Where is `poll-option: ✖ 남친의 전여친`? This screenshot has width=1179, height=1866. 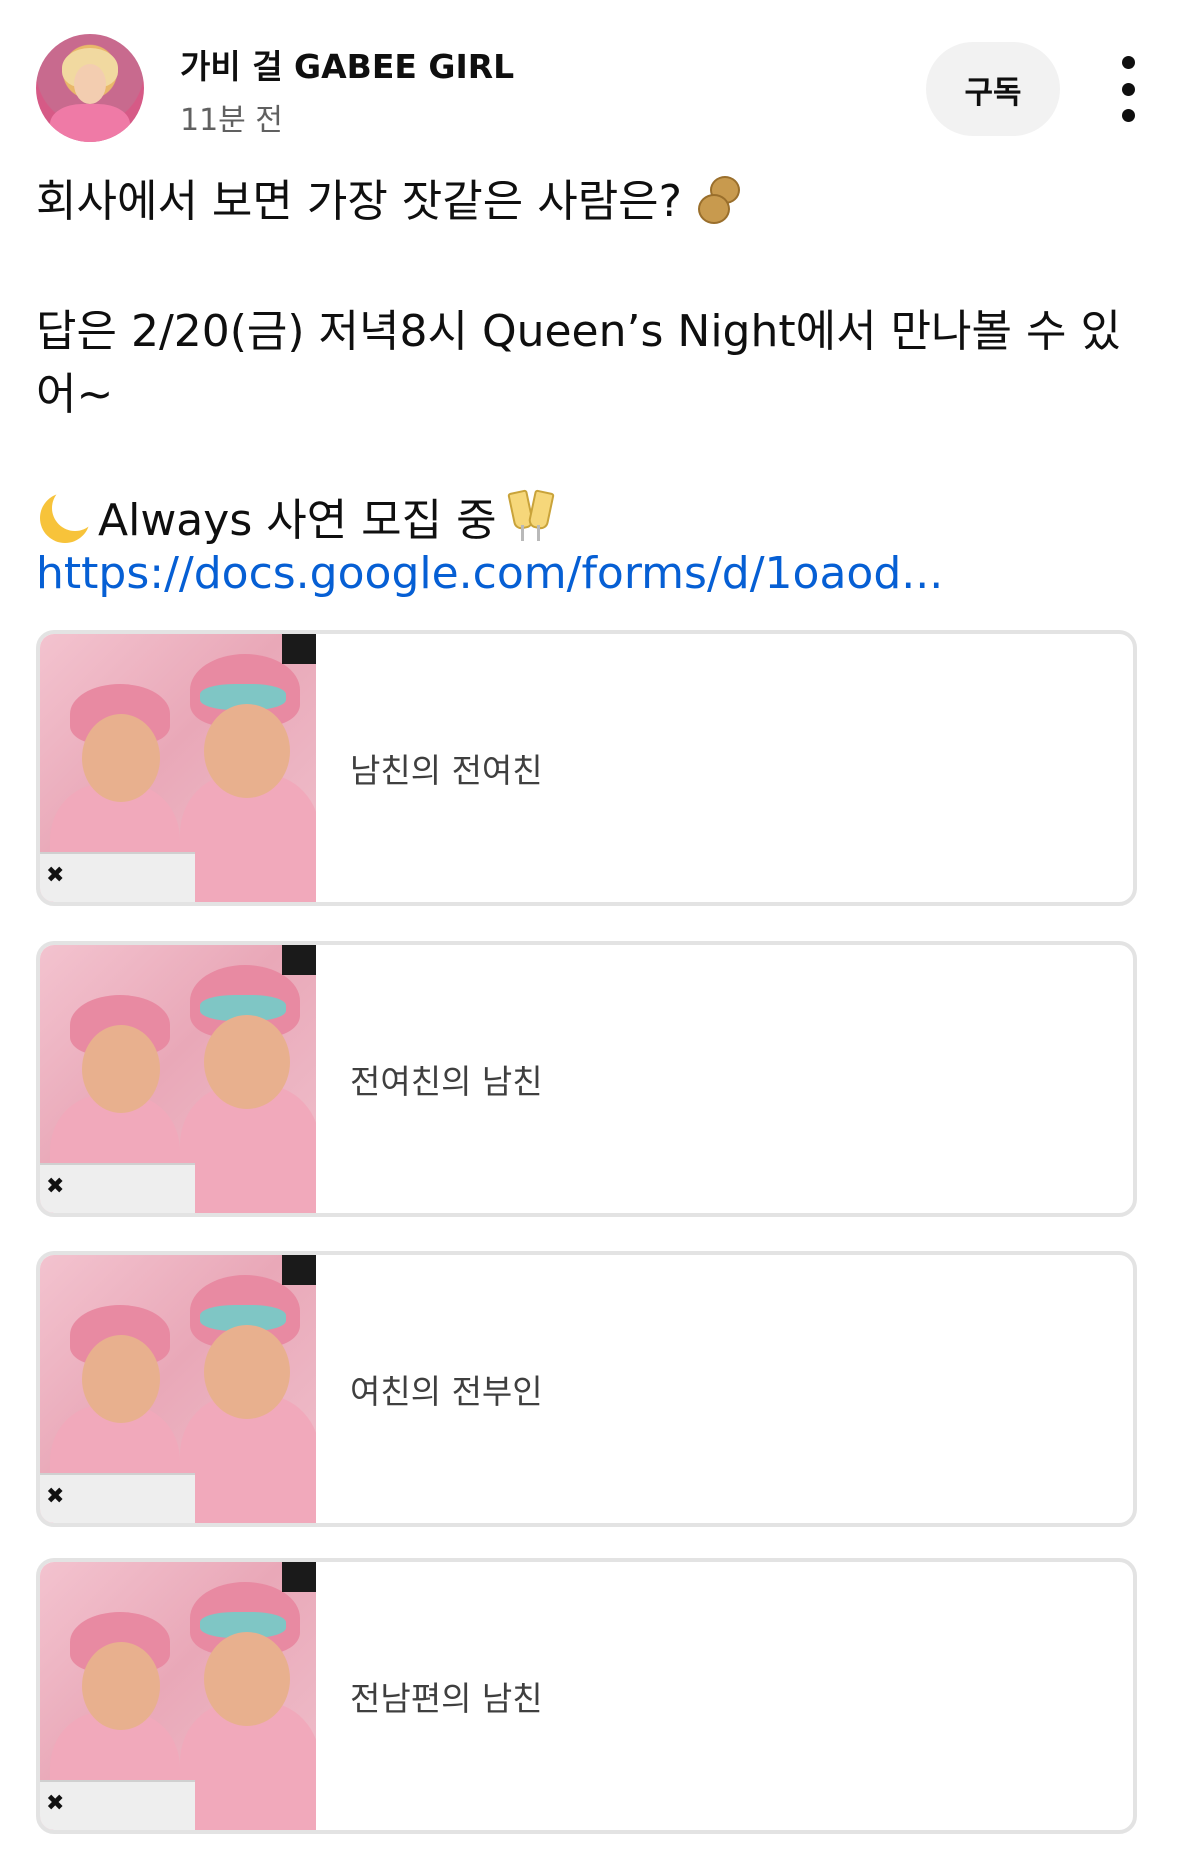 poll-option: ✖ 남친의 전여친 is located at coordinates (586, 768).